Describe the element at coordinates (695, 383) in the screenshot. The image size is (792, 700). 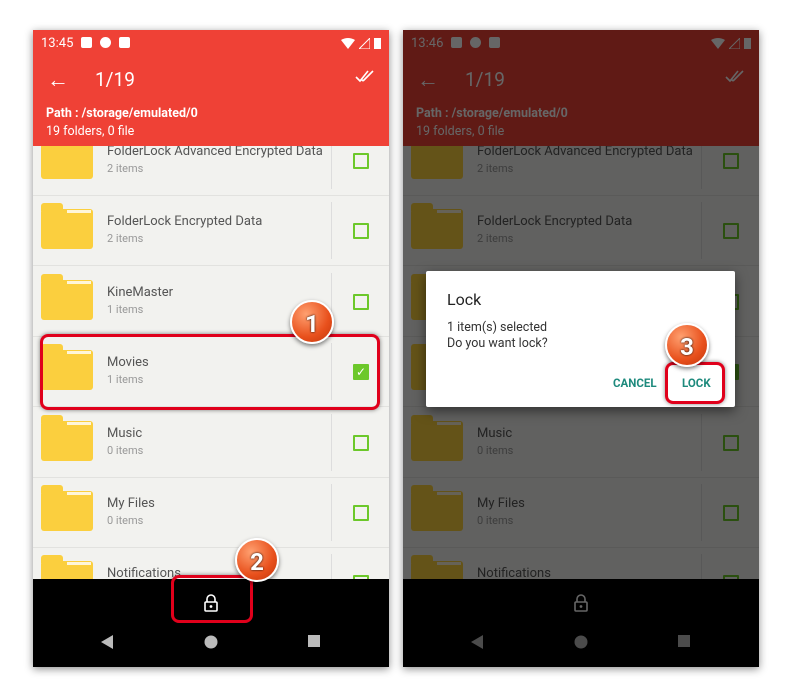
I see `highlight-lock-dialog-button` at that location.